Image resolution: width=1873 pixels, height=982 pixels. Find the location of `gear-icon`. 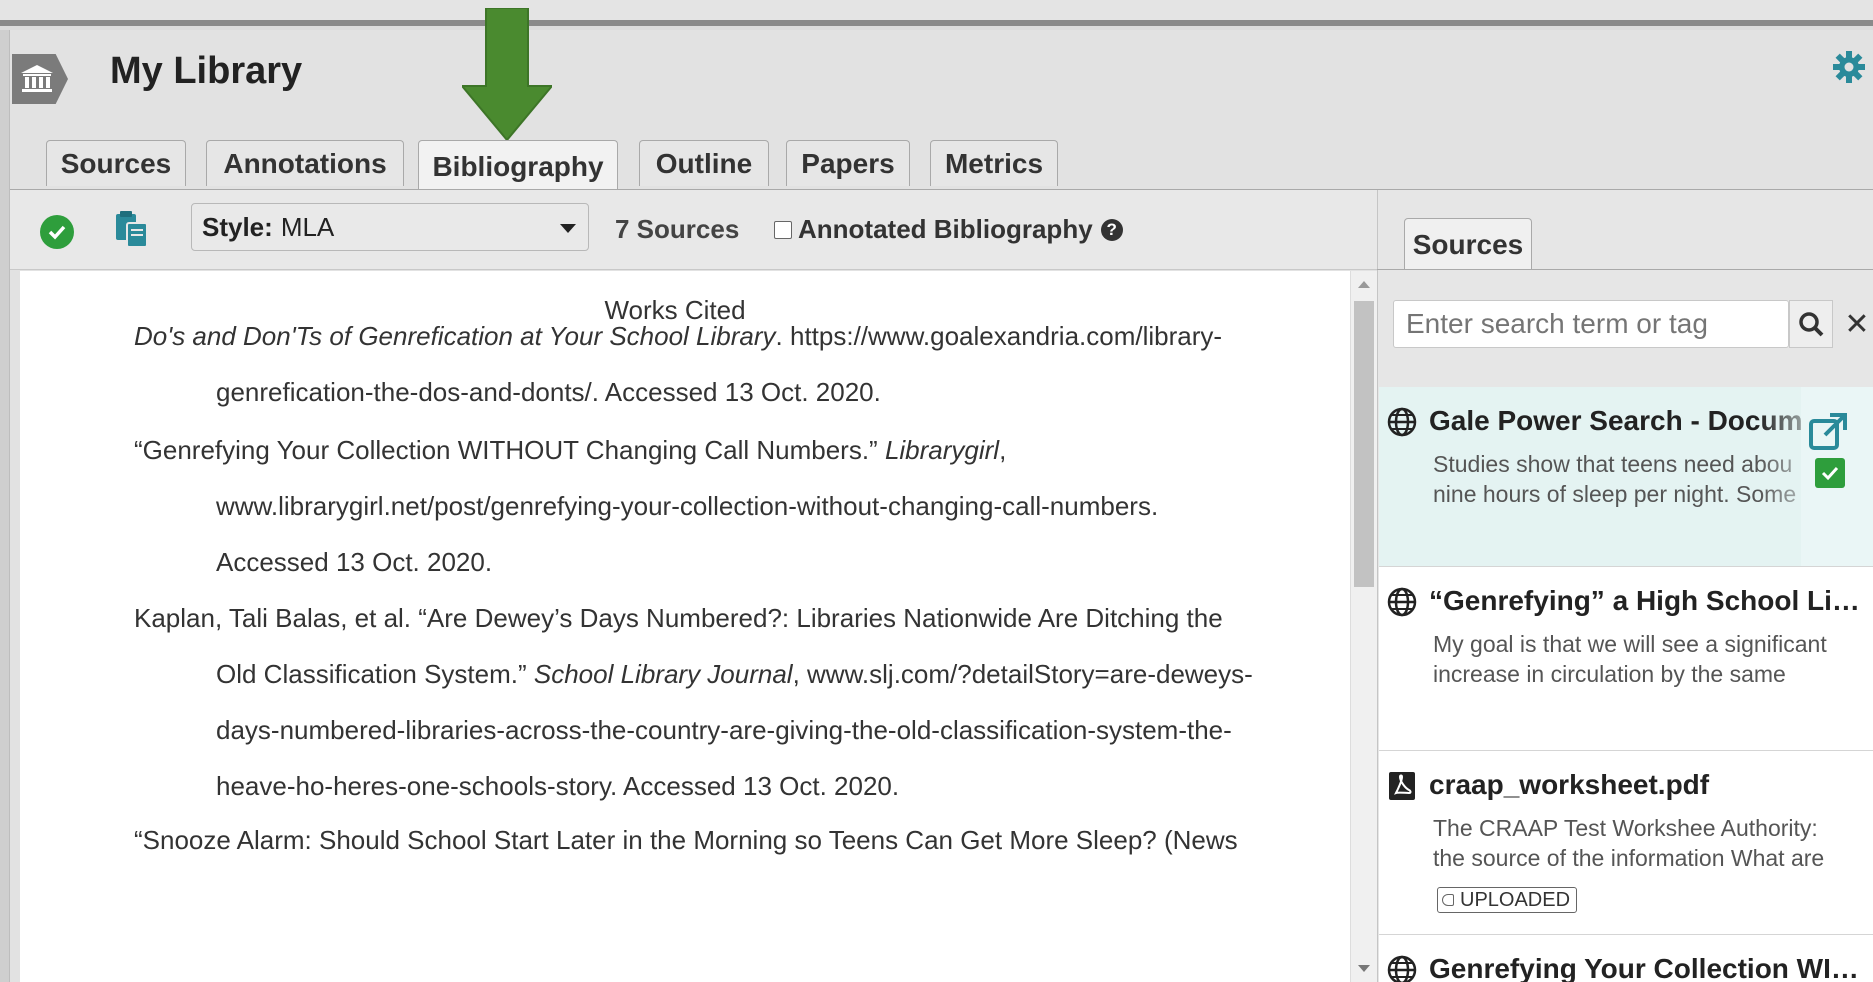

gear-icon is located at coordinates (1849, 67).